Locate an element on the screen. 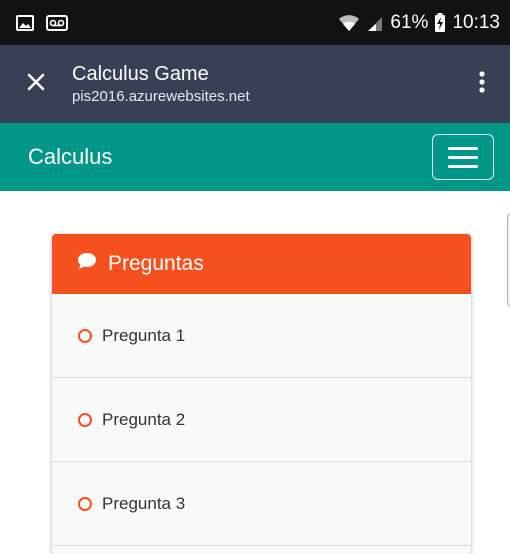 The image size is (510, 554). overflow-menu-button is located at coordinates (482, 84).